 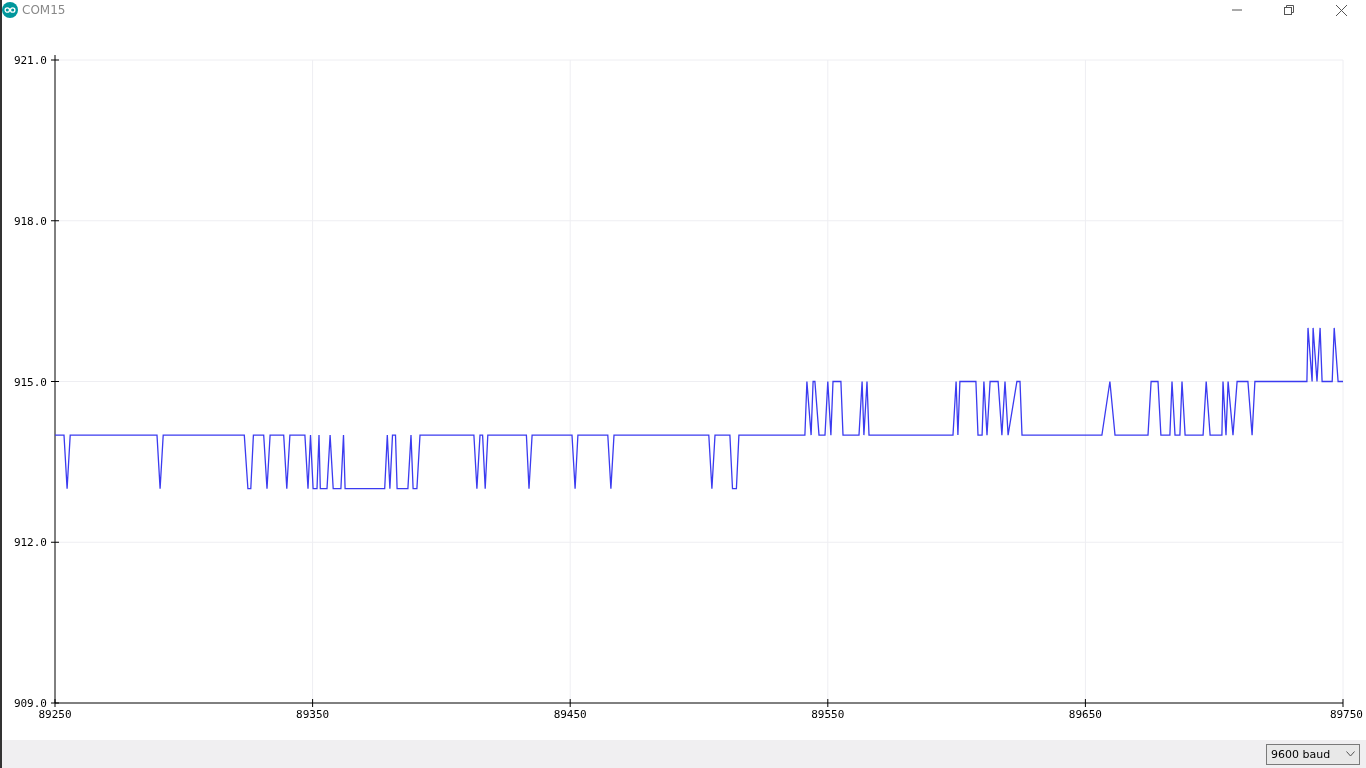 What do you see at coordinates (1346, 714) in the screenshot?
I see `x-tick-label: 89750` at bounding box center [1346, 714].